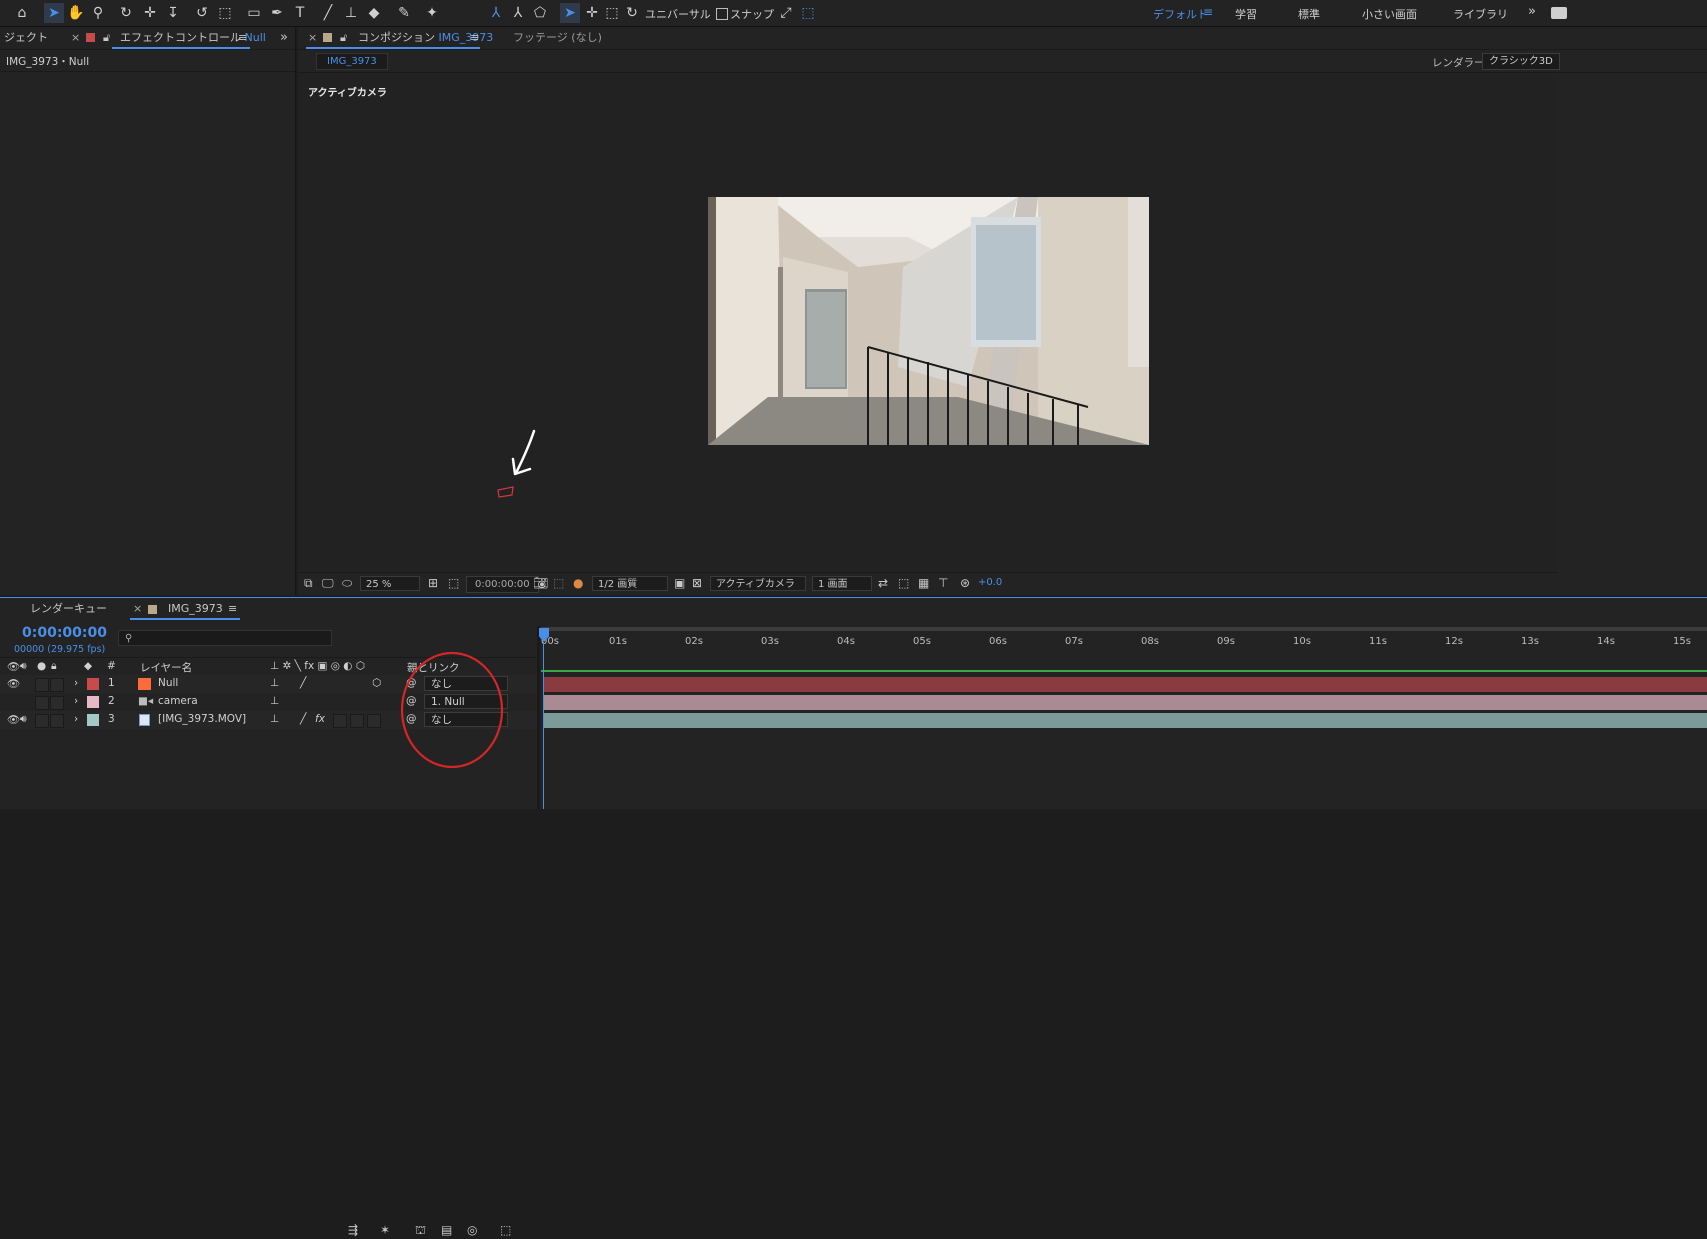  Describe the element at coordinates (343, 38) in the screenshot. I see `comp-lock-icon: 🔓︎` at that location.